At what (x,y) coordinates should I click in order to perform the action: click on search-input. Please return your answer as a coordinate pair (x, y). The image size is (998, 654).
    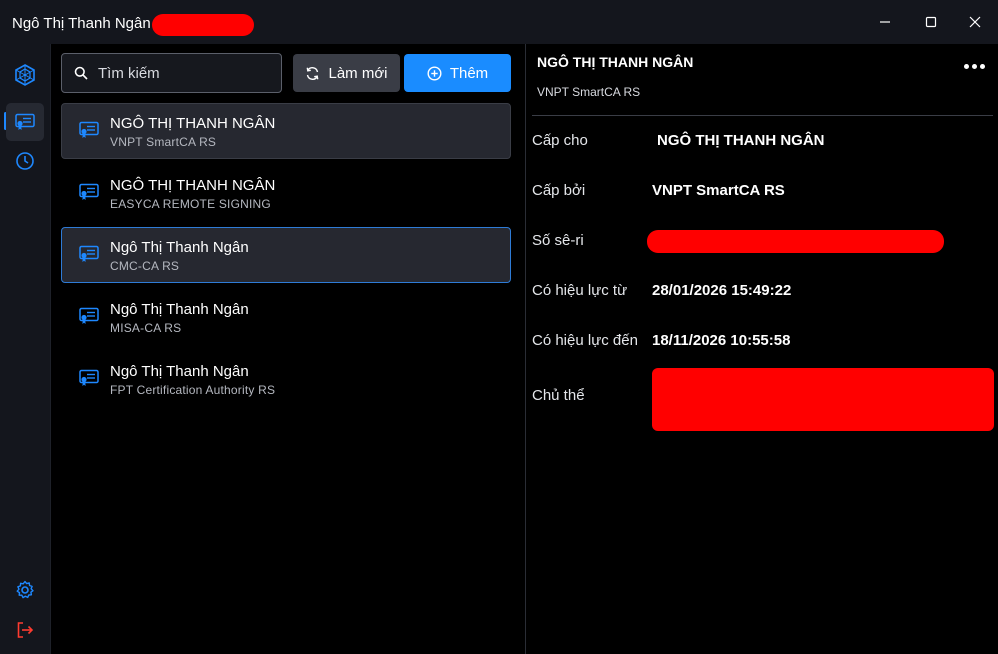
    Looking at the image, I should click on (183, 73).